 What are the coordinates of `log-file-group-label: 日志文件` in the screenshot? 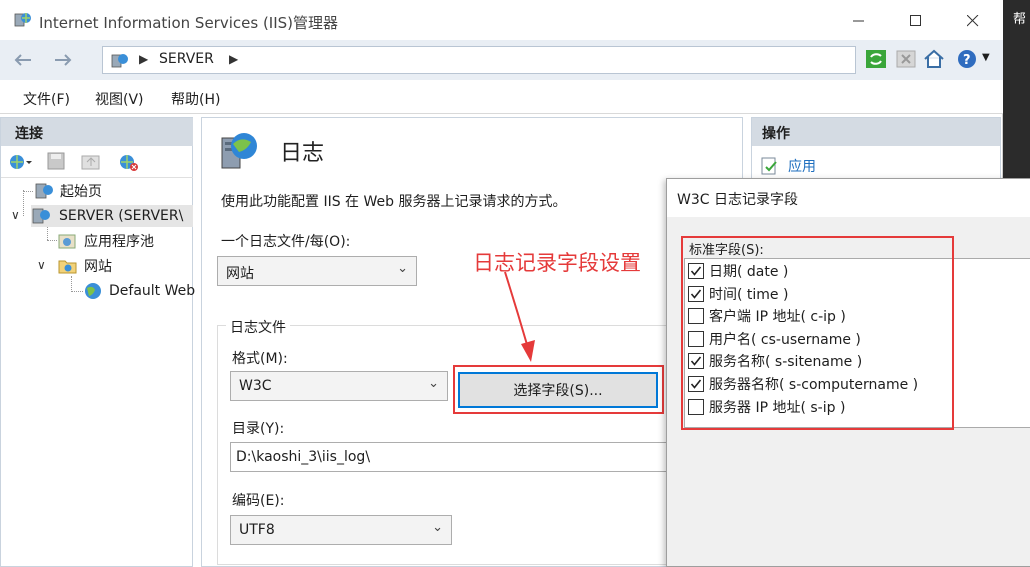 It's located at (258, 327).